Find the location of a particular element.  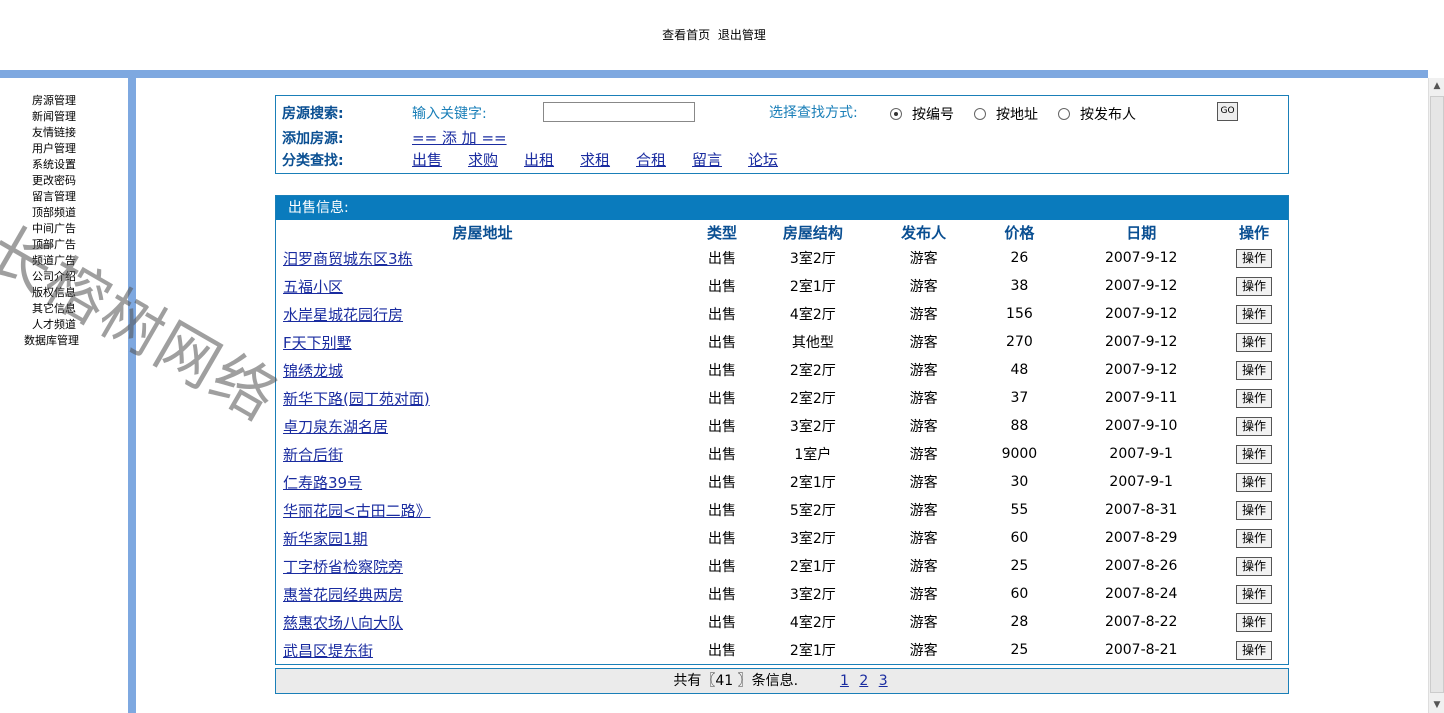

category-buy-link: 求购 is located at coordinates (483, 159).